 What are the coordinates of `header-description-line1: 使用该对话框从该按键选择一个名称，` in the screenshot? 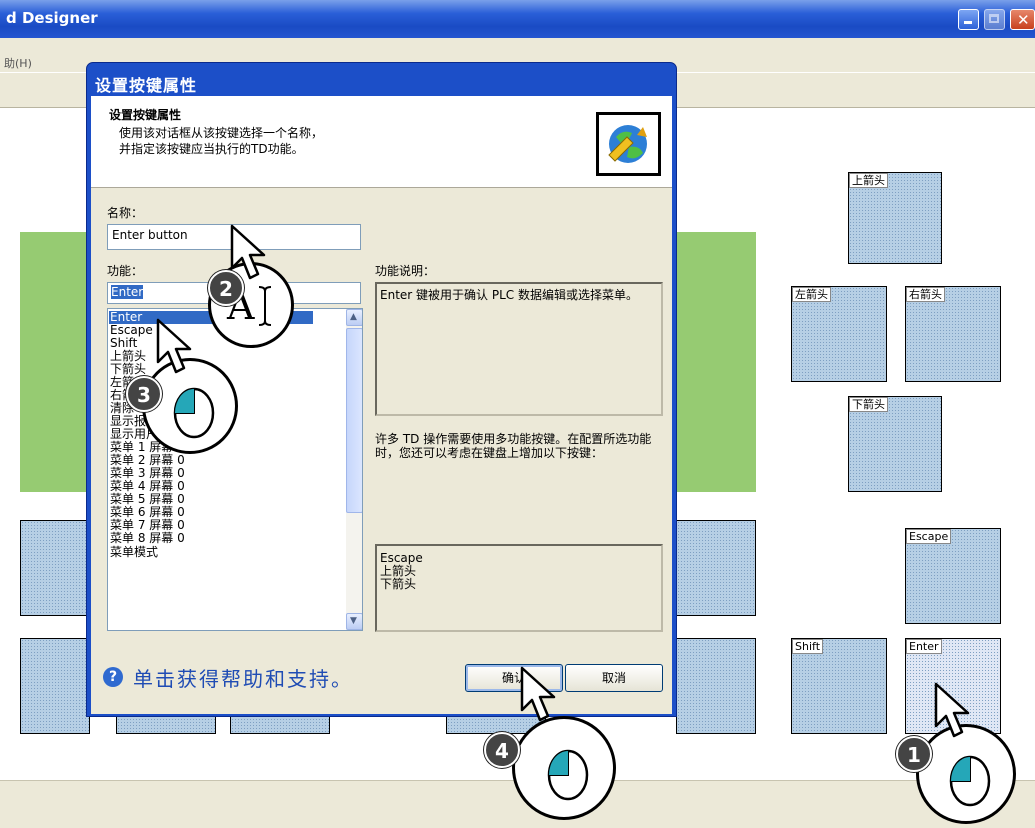 It's located at (221, 133).